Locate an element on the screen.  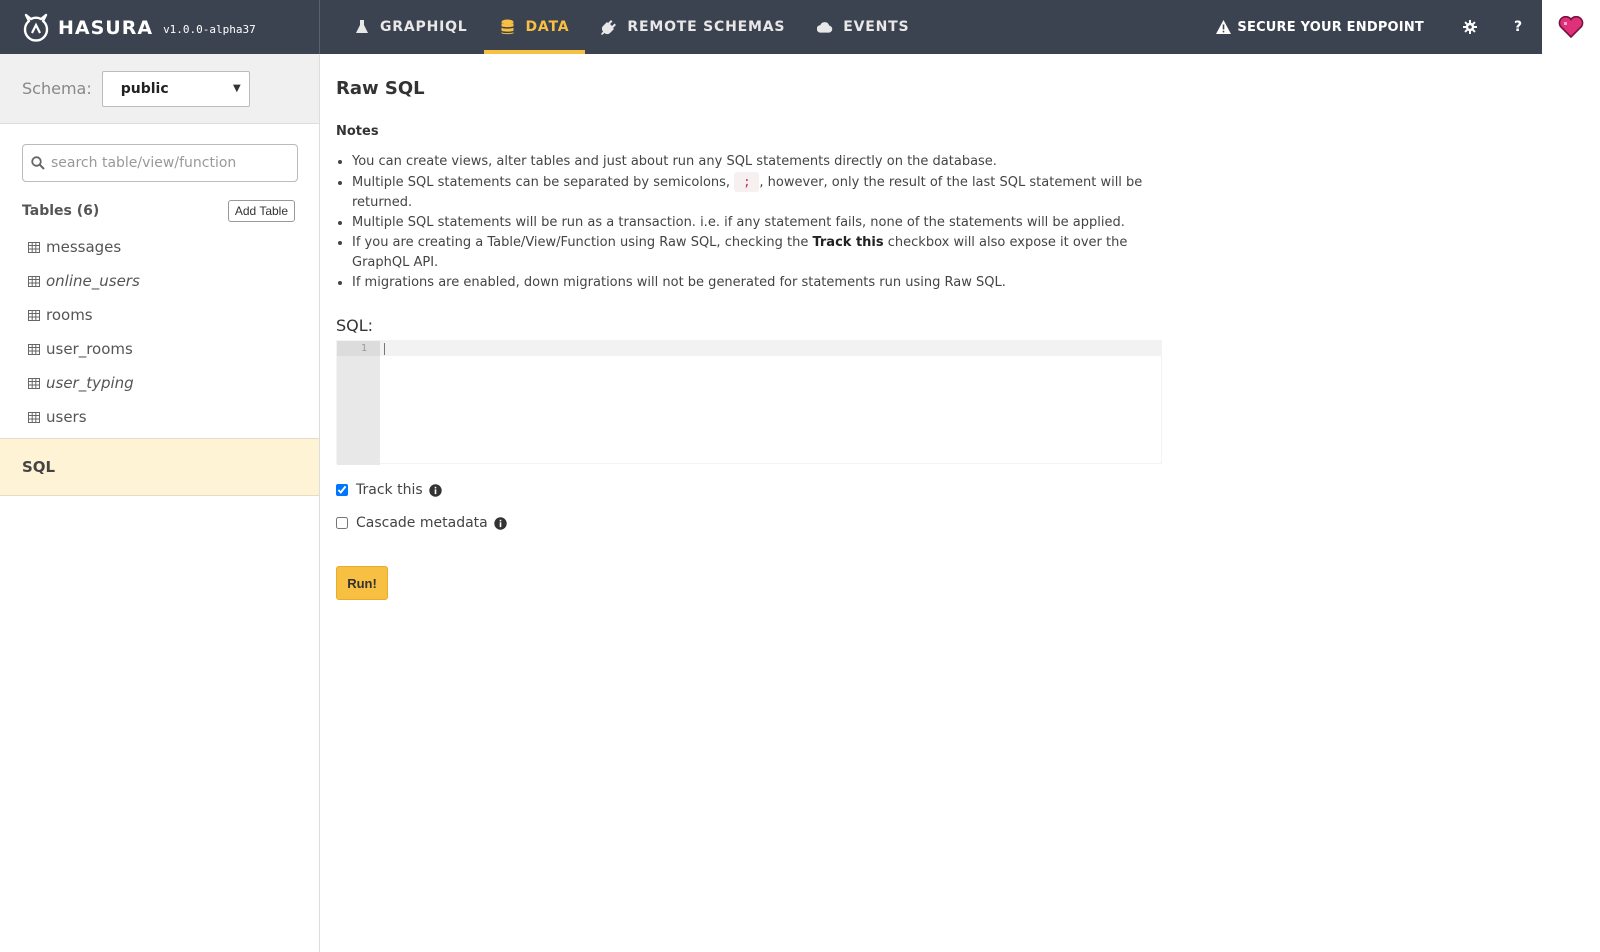
warning-icon is located at coordinates (1224, 27).